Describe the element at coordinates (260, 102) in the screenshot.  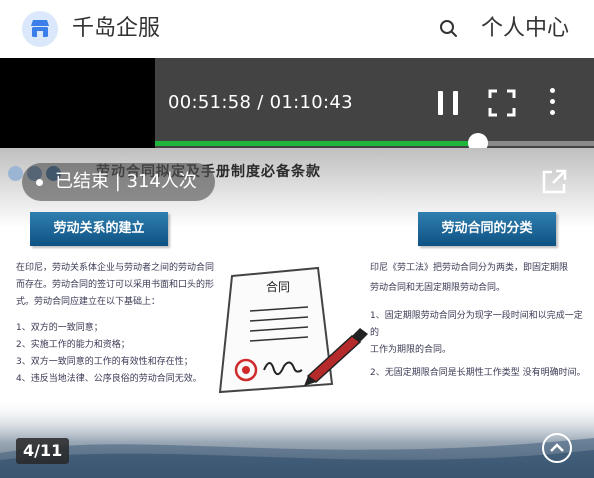
I see `time-display: 00:51:58 / 01:10:43` at that location.